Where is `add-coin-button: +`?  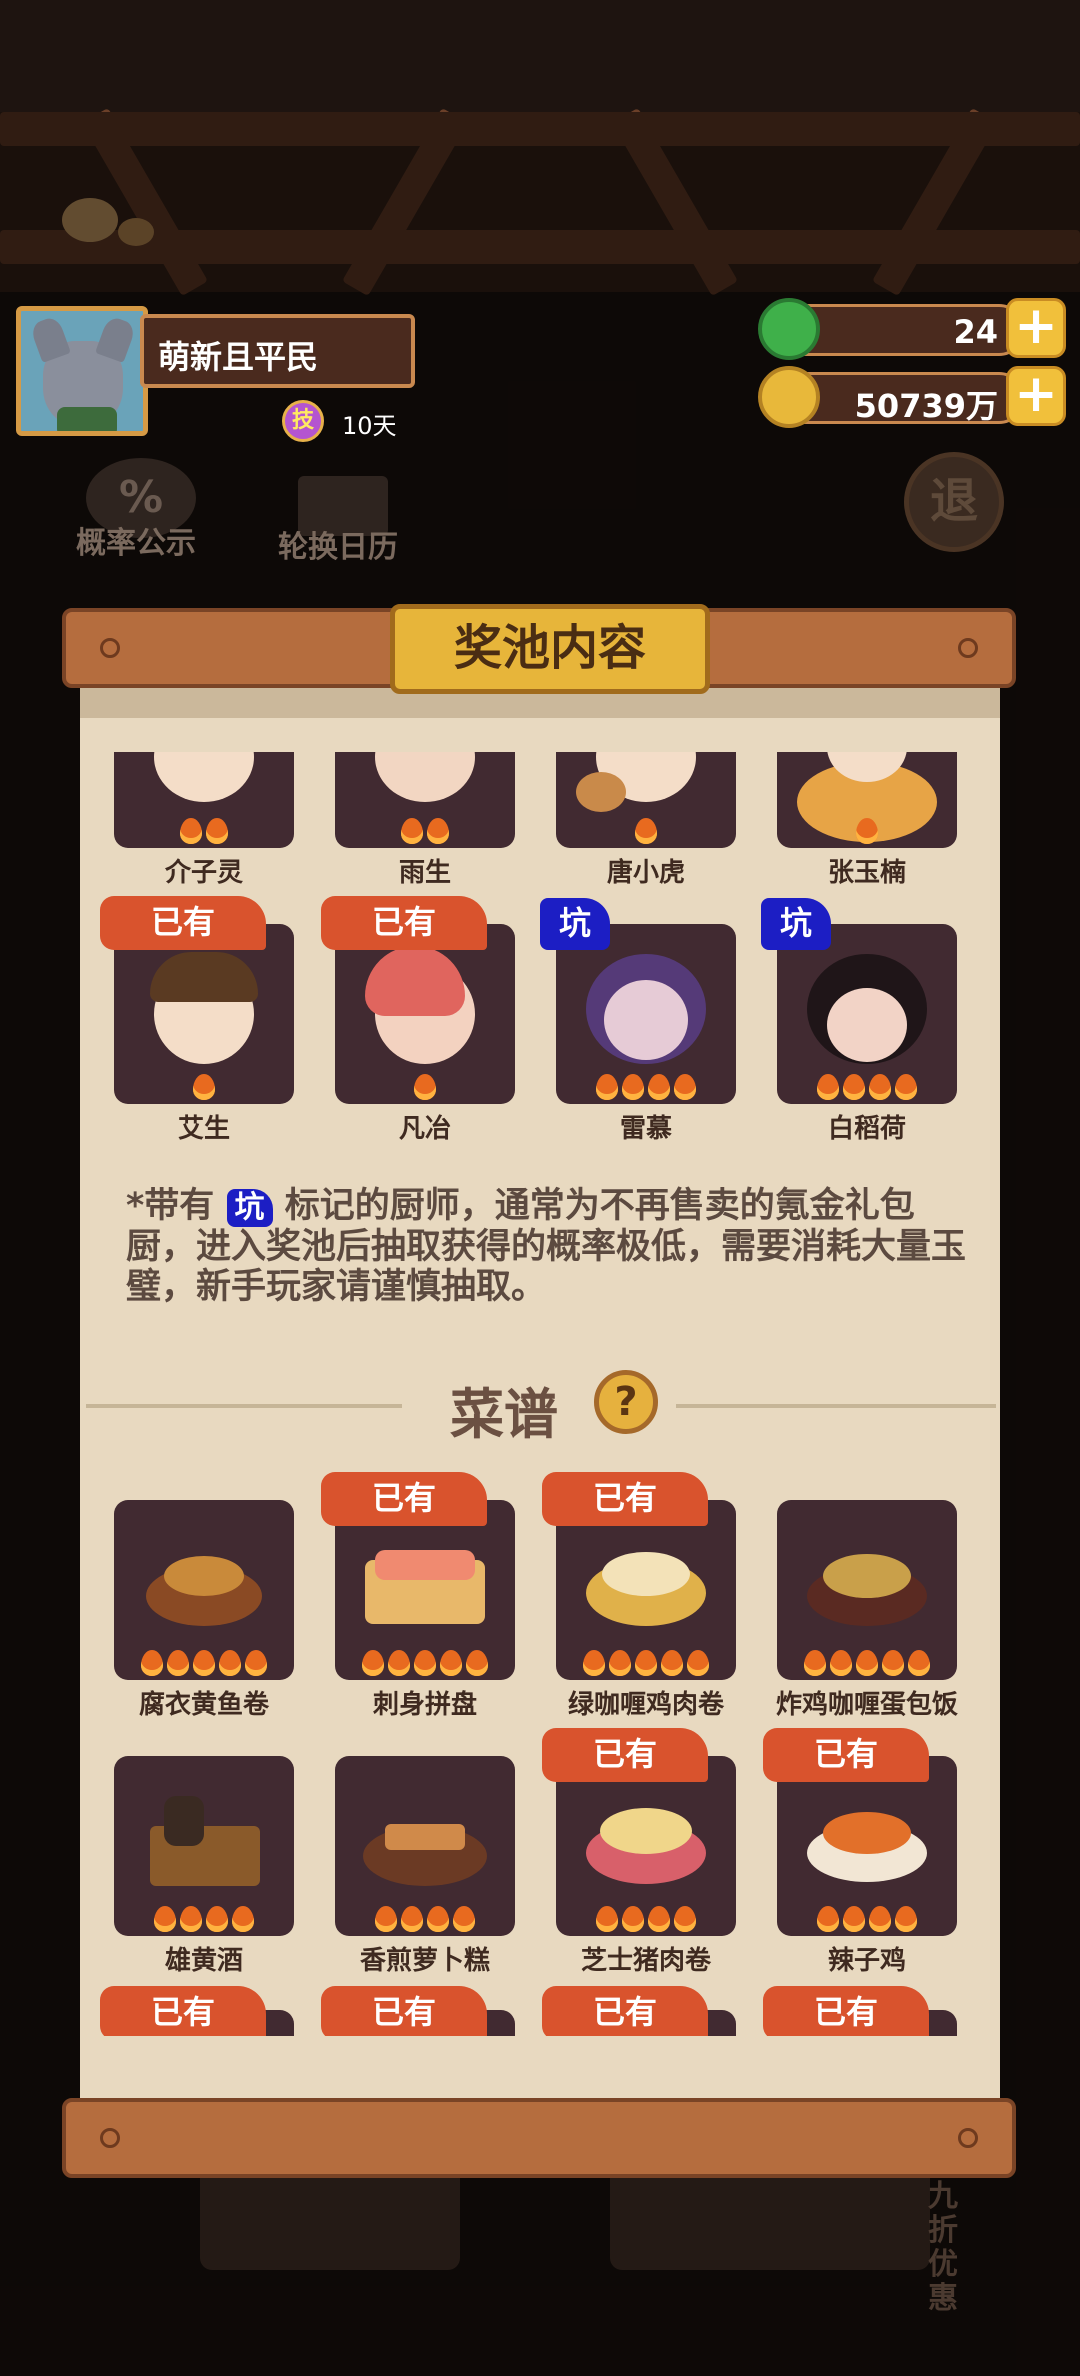
add-coin-button: + is located at coordinates (1036, 396).